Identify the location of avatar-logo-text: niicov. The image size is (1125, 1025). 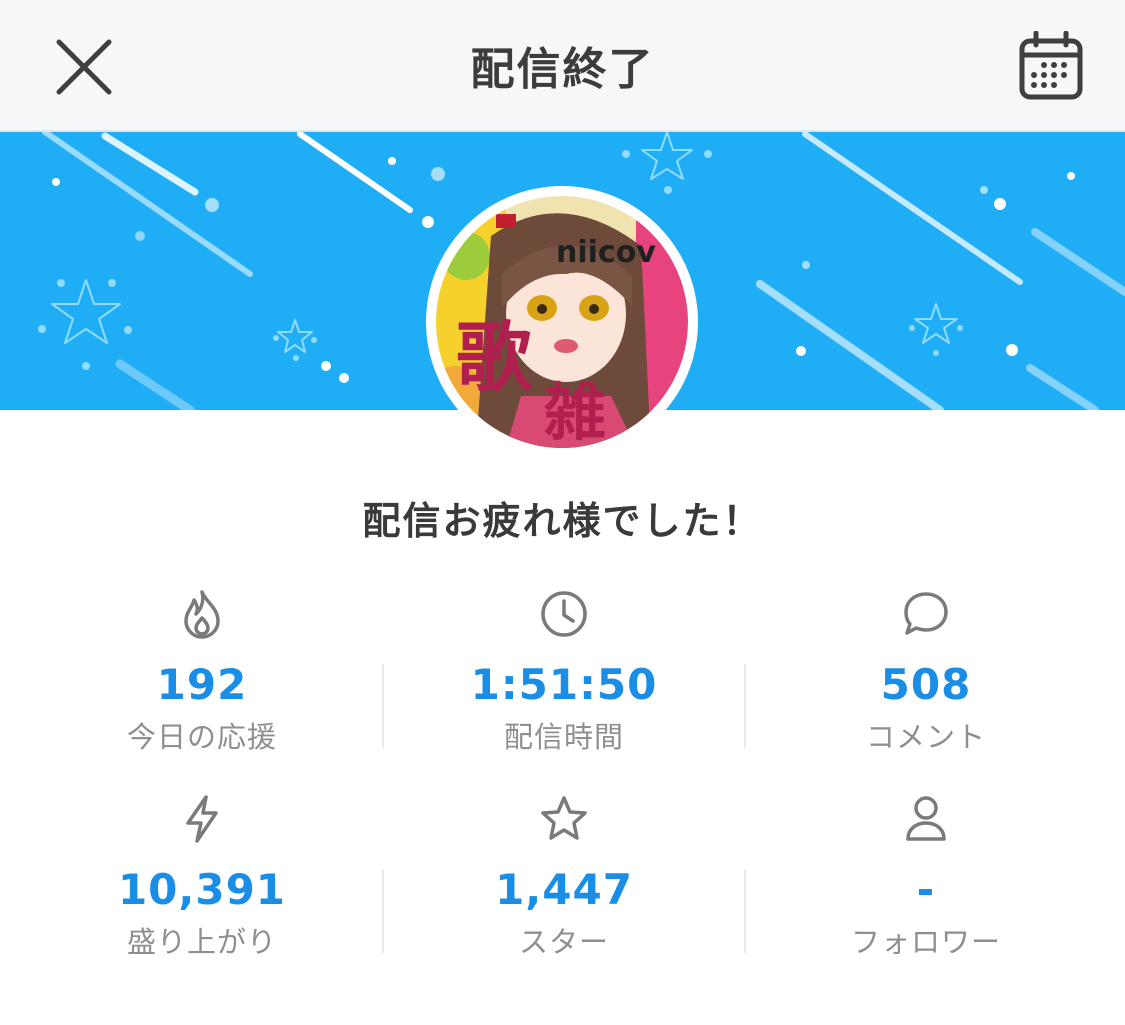
(606, 252).